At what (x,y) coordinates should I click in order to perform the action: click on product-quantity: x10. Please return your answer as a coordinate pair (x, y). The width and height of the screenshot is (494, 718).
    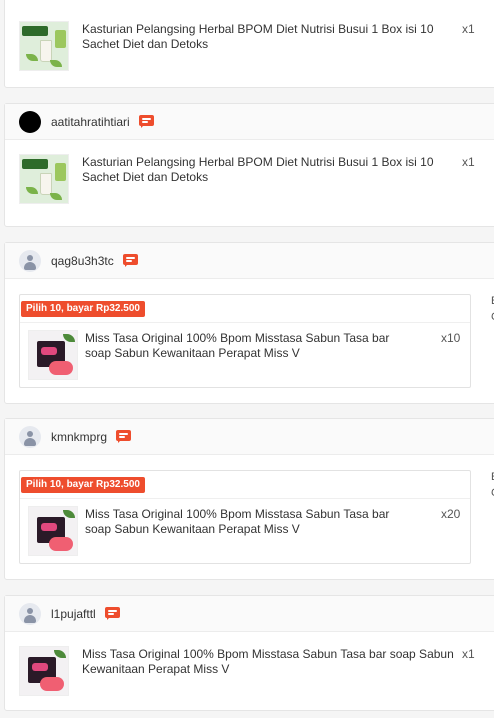
    Looking at the image, I should click on (451, 338).